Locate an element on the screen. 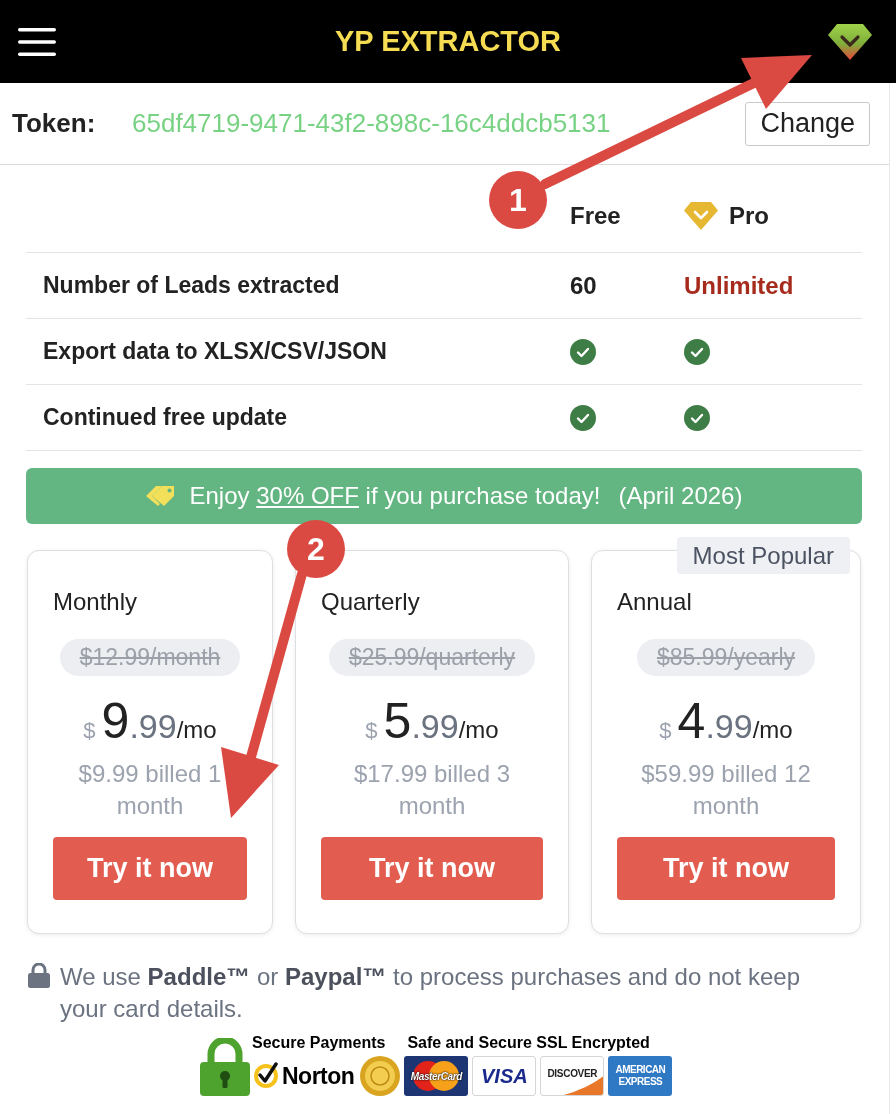  step-number: 1 is located at coordinates (518, 200).